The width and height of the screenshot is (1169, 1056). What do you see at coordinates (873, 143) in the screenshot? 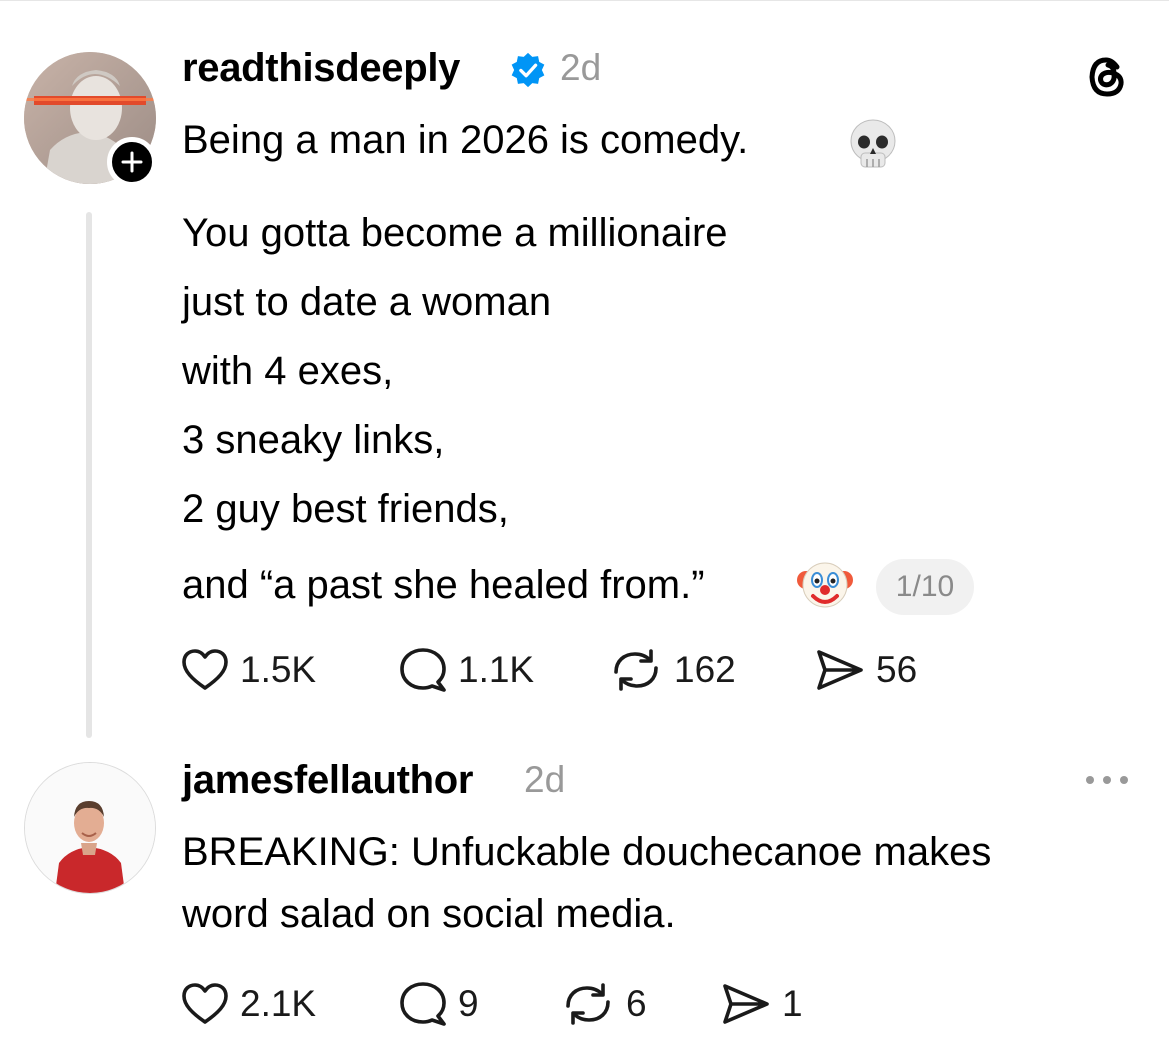
I see `skull-emoji` at bounding box center [873, 143].